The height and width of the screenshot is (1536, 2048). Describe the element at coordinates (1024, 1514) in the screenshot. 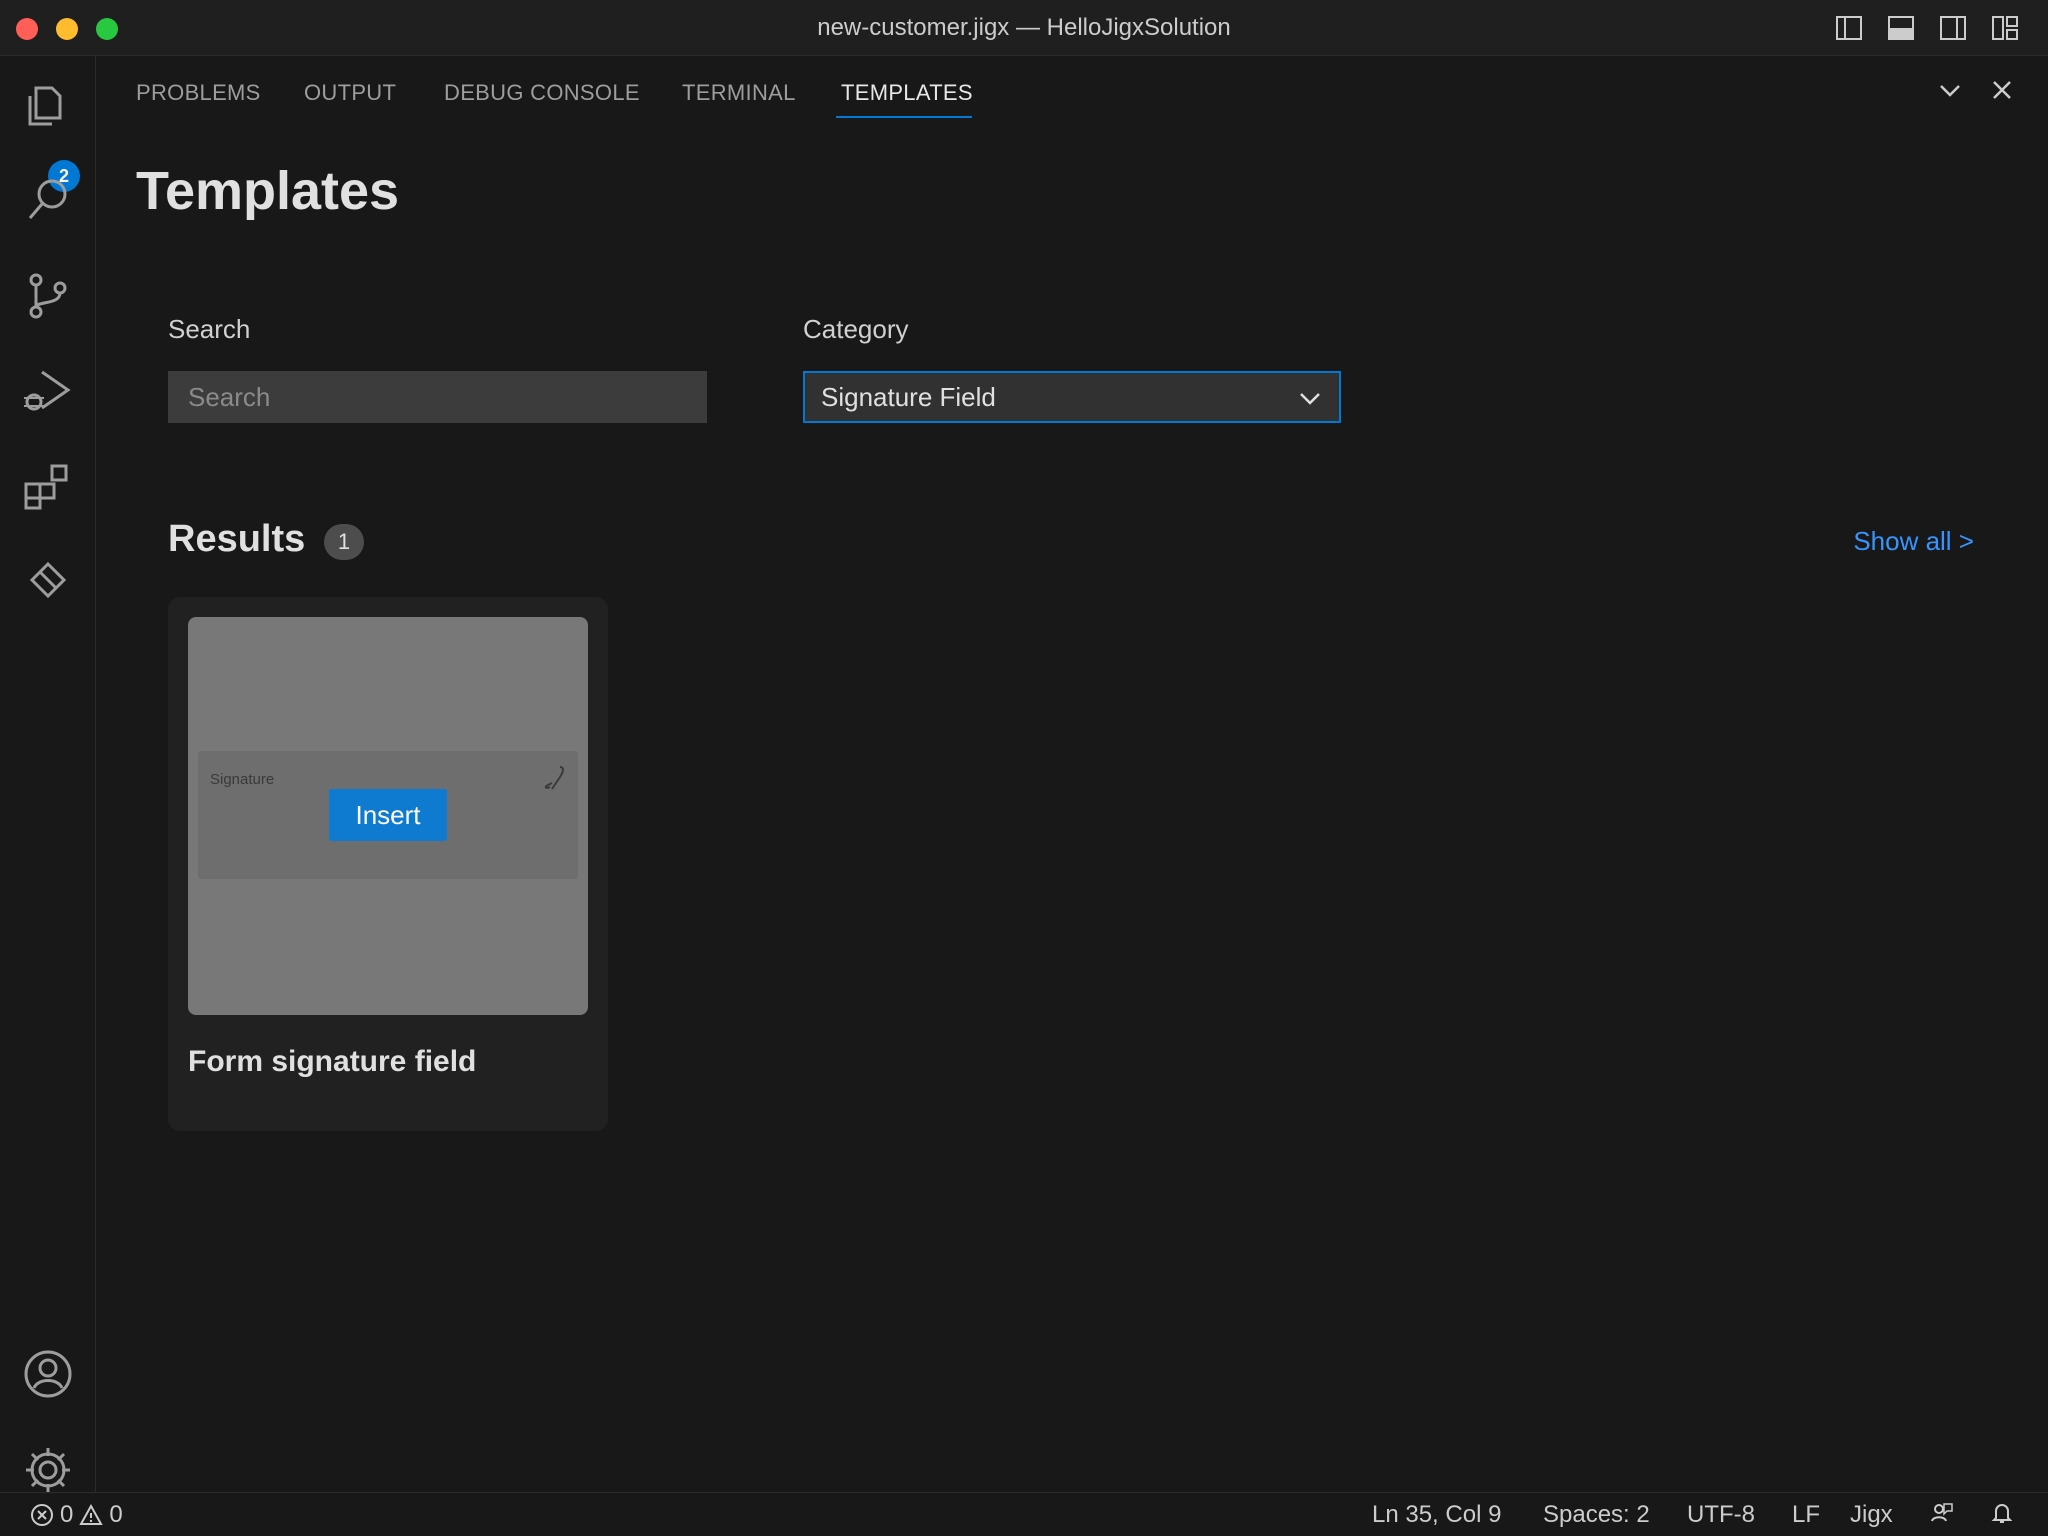

I see `status-bar: 0 0 Ln 35, Col 9 Spaces: 2 UTF-8 LF Jigx` at that location.